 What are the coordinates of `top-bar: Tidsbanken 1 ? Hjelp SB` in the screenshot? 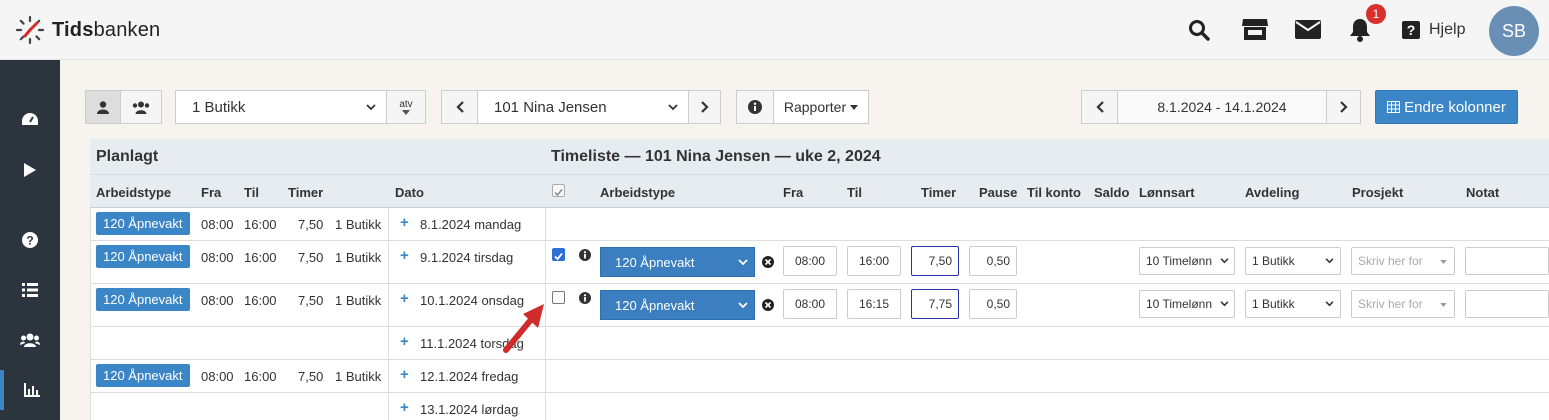 It's located at (774, 30).